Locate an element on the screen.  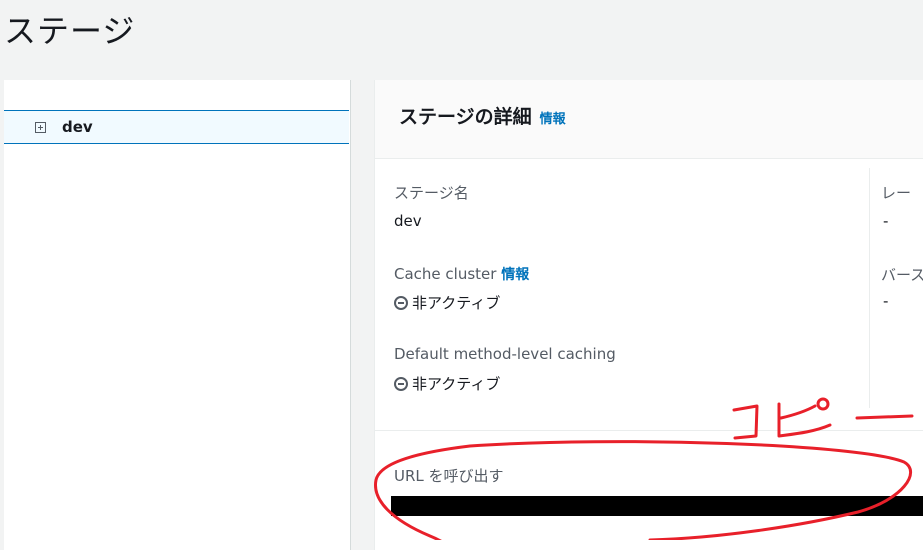
cache-cluster-label-text: Cache cluster is located at coordinates (445, 274).